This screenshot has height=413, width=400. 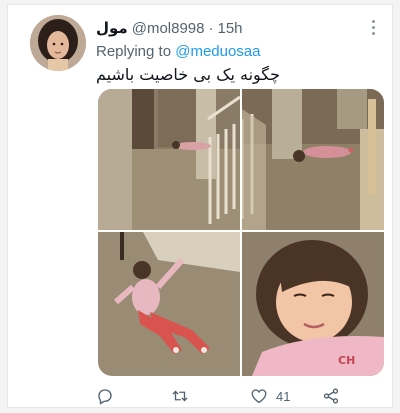 What do you see at coordinates (134, 51) in the screenshot?
I see `replying-to-label: Replying to` at bounding box center [134, 51].